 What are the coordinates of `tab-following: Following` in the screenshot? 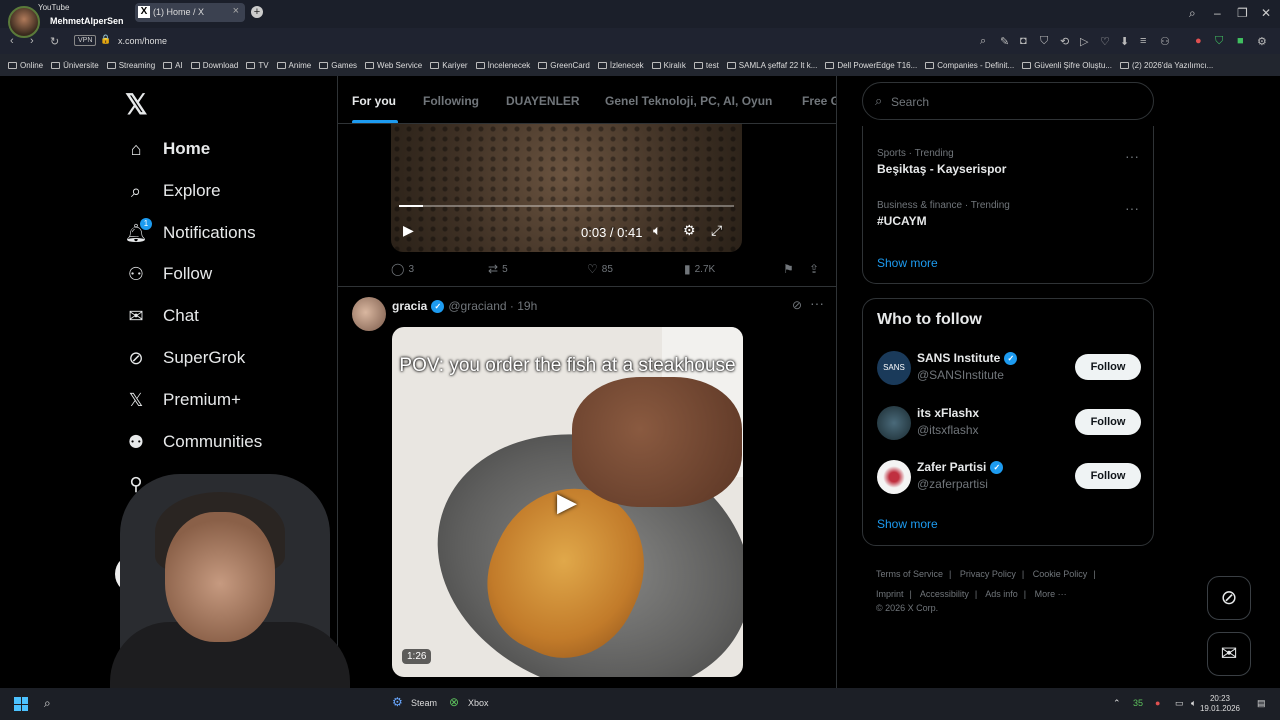 It's located at (451, 101).